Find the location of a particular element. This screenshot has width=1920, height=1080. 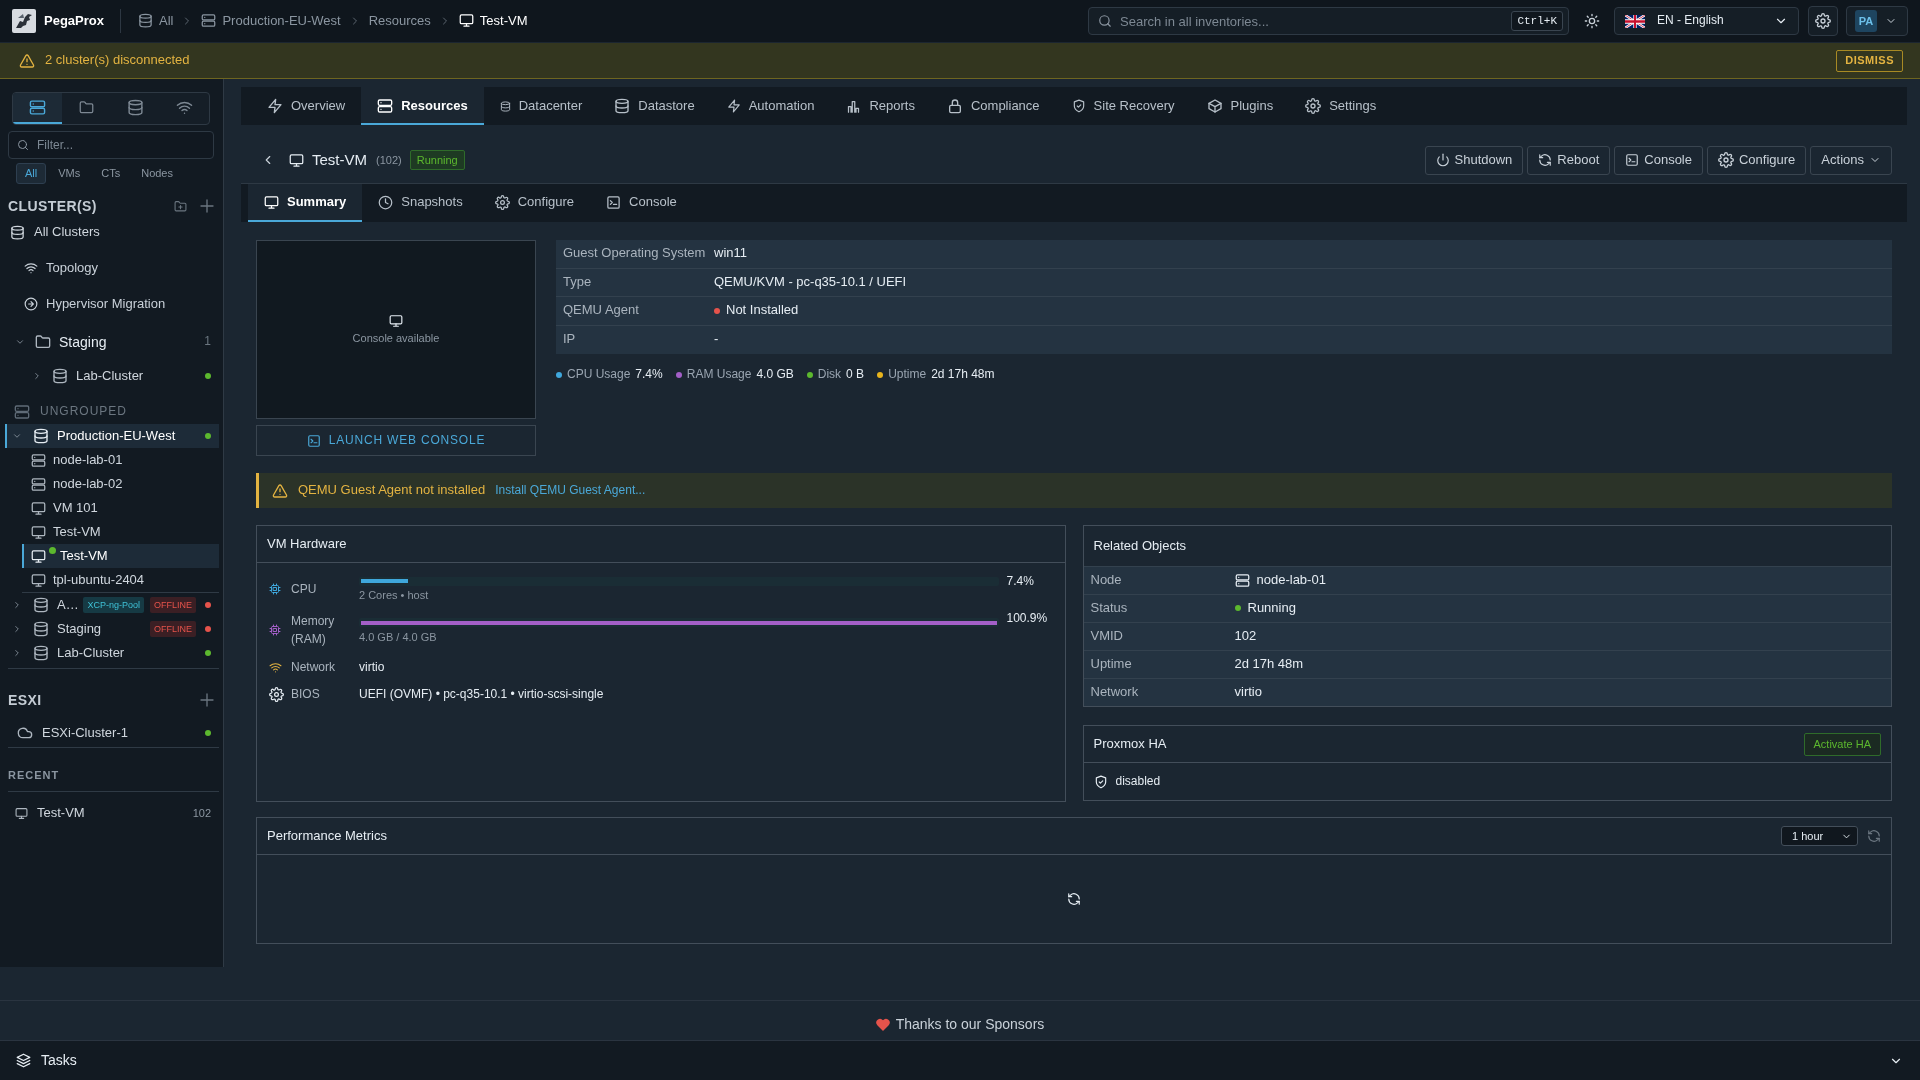

property-label: VMID is located at coordinates (1106, 636).